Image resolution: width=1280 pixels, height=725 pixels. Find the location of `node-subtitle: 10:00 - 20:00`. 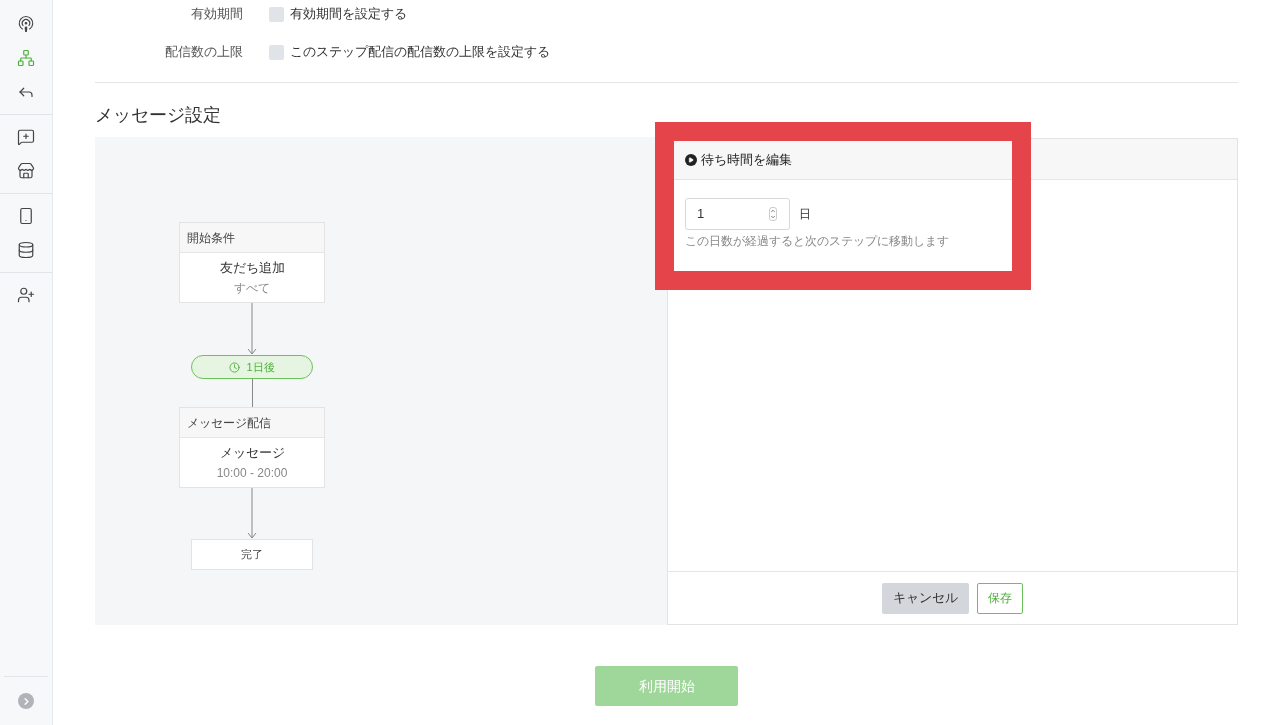

node-subtitle: 10:00 - 20:00 is located at coordinates (252, 474).